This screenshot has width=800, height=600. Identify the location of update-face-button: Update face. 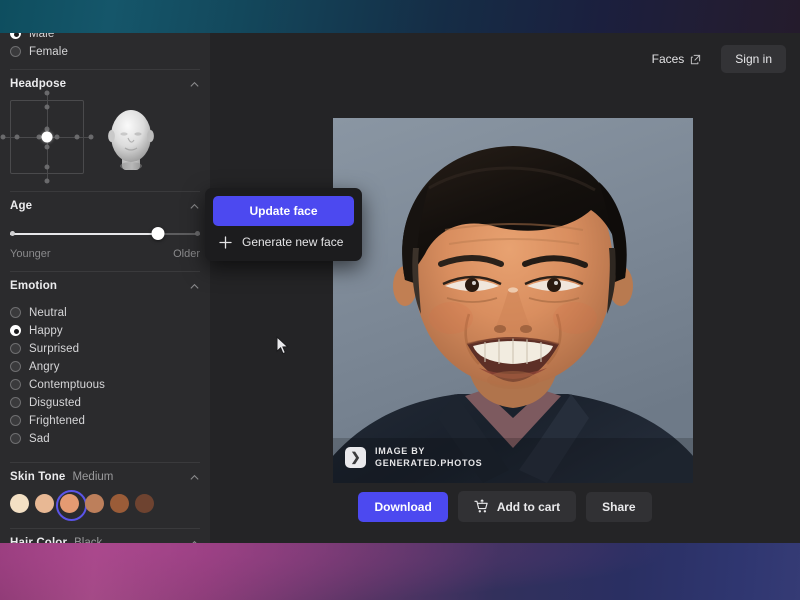
(283, 211).